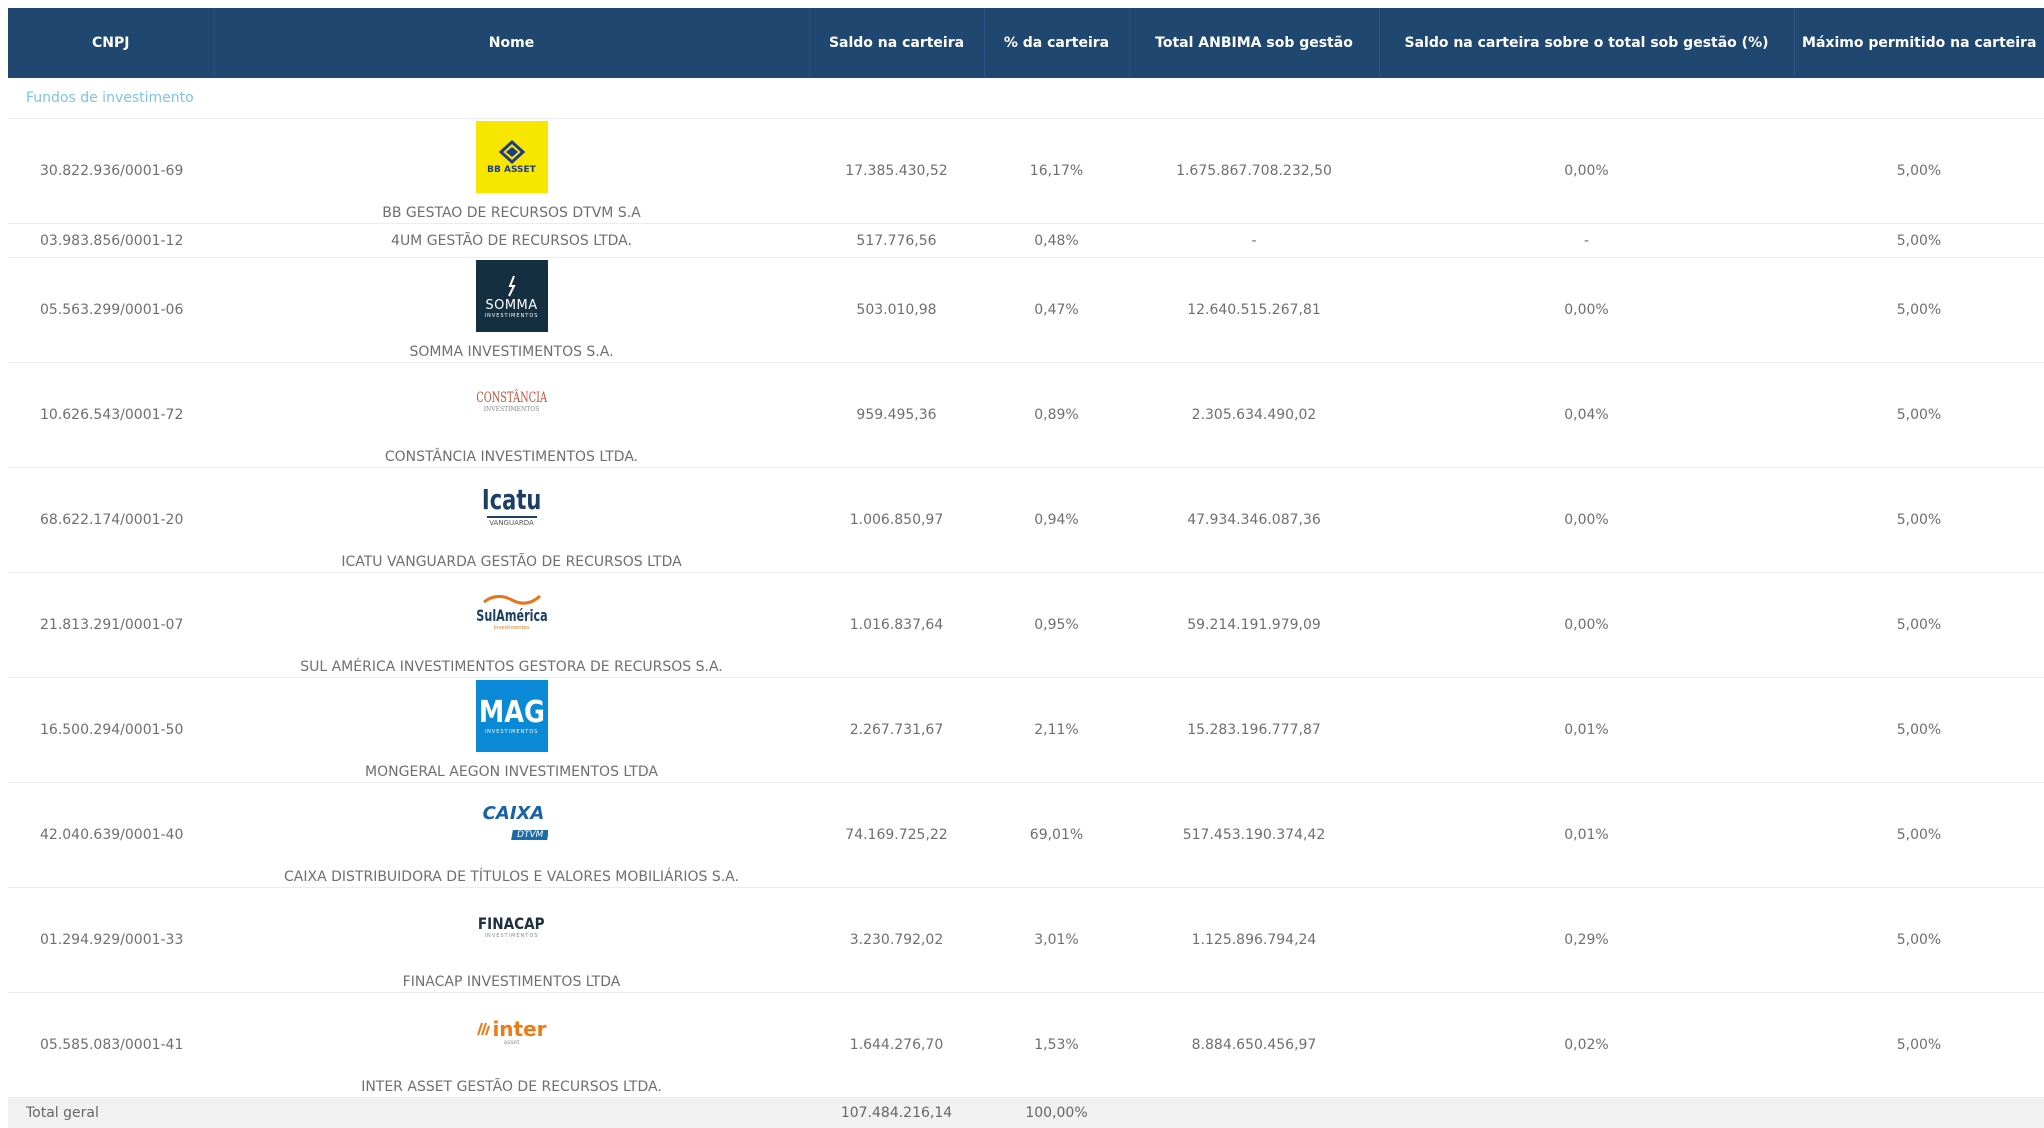 Image resolution: width=2044 pixels, height=1128 pixels. Describe the element at coordinates (896, 171) in the screenshot. I see `cell-saldo: 17.385.430,52` at that location.